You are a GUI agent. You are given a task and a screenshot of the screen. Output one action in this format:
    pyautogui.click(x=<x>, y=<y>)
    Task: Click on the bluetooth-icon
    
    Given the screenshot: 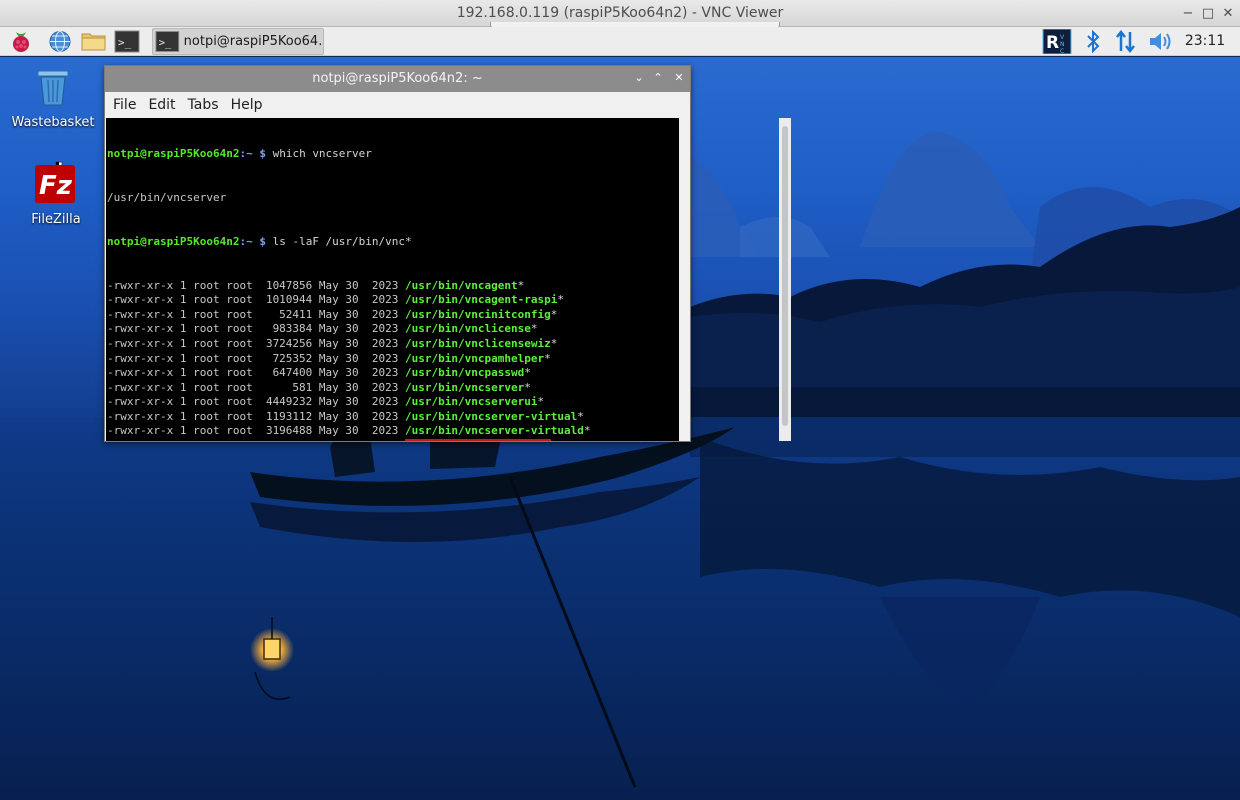 What is the action you would take?
    pyautogui.click(x=1093, y=41)
    